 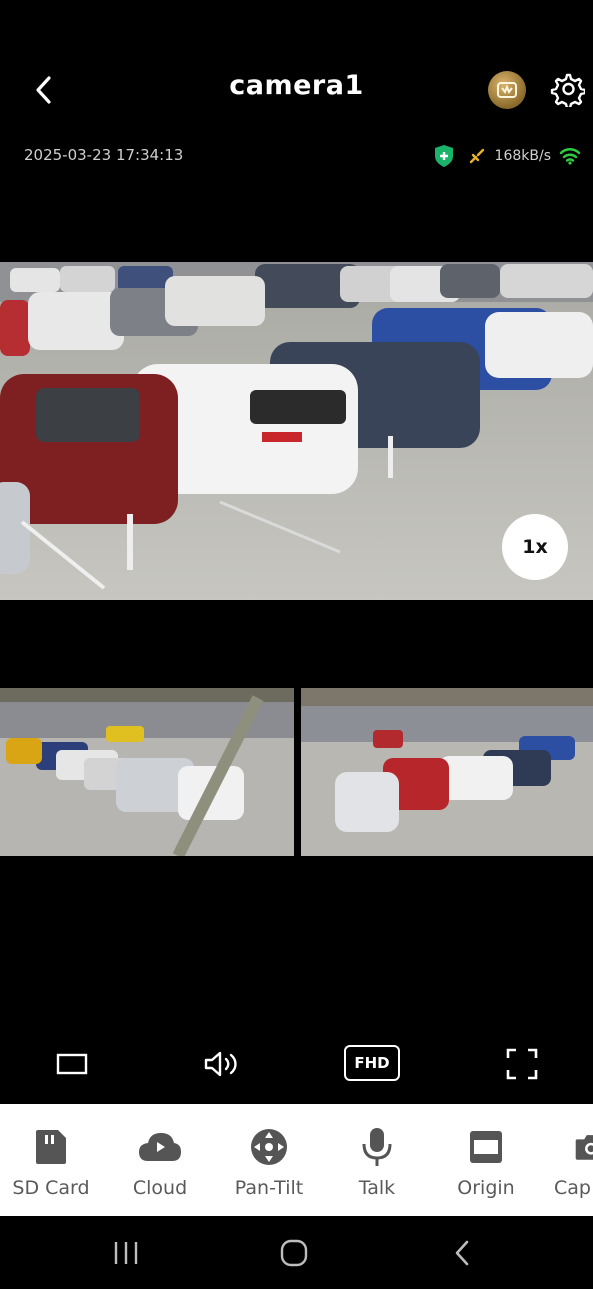 I want to click on origin-icon, so click(x=486, y=1147).